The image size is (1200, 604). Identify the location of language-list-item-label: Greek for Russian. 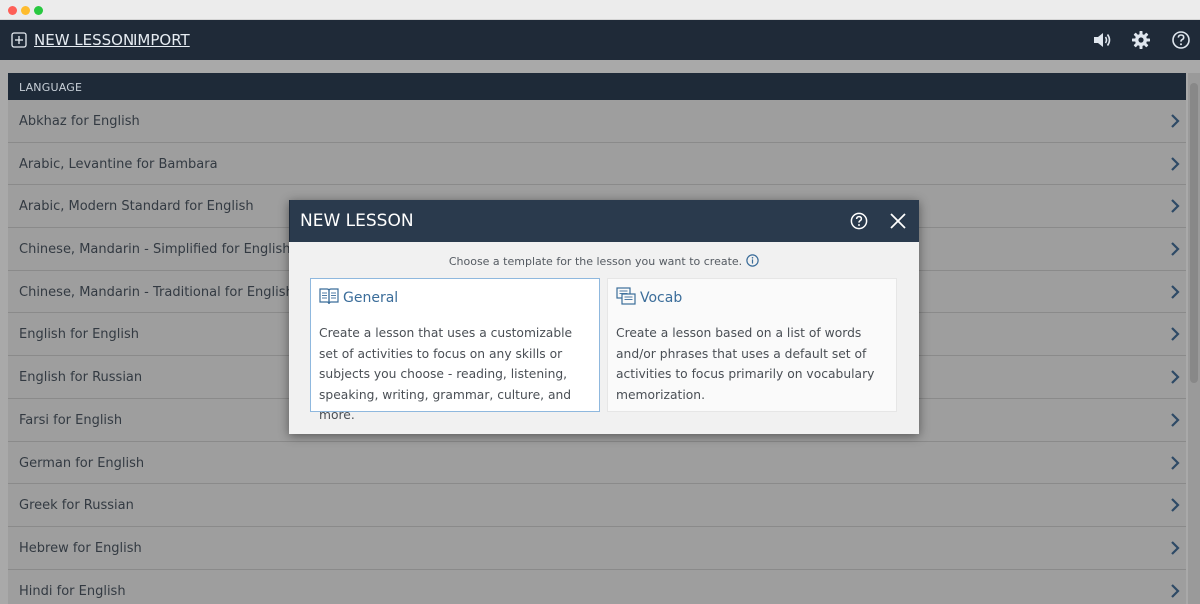
(76, 506).